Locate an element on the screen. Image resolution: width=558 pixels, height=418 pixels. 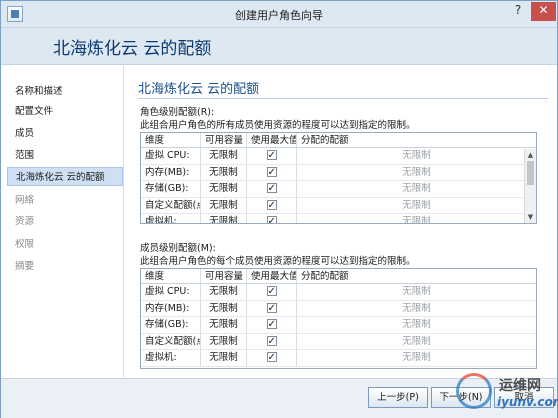
role-grid-scrollbar: ▲ ▼ is located at coordinates (530, 186).